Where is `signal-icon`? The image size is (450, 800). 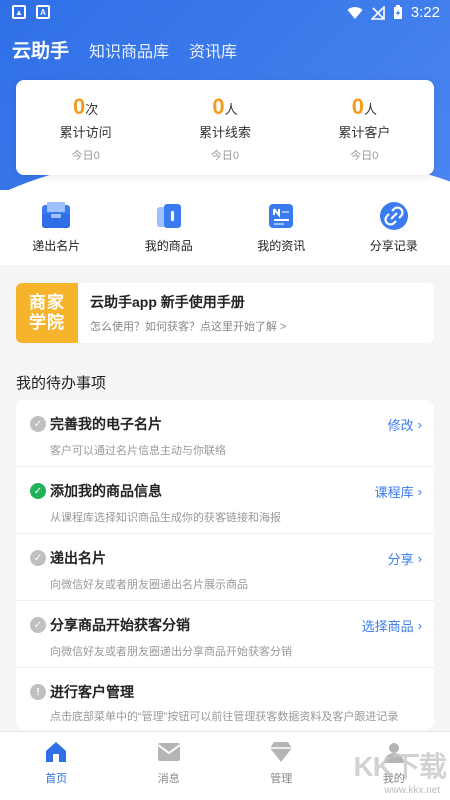 signal-icon is located at coordinates (377, 12).